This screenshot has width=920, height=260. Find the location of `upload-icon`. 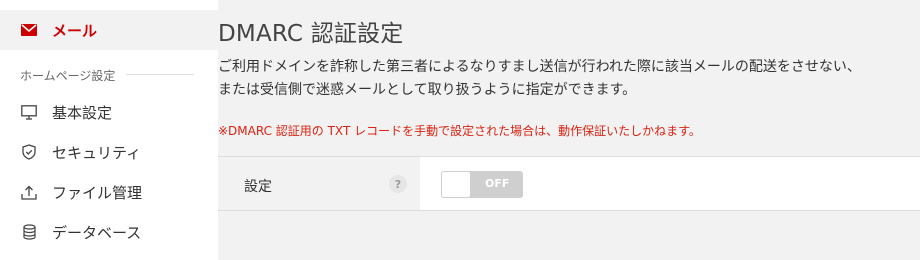

upload-icon is located at coordinates (29, 192).